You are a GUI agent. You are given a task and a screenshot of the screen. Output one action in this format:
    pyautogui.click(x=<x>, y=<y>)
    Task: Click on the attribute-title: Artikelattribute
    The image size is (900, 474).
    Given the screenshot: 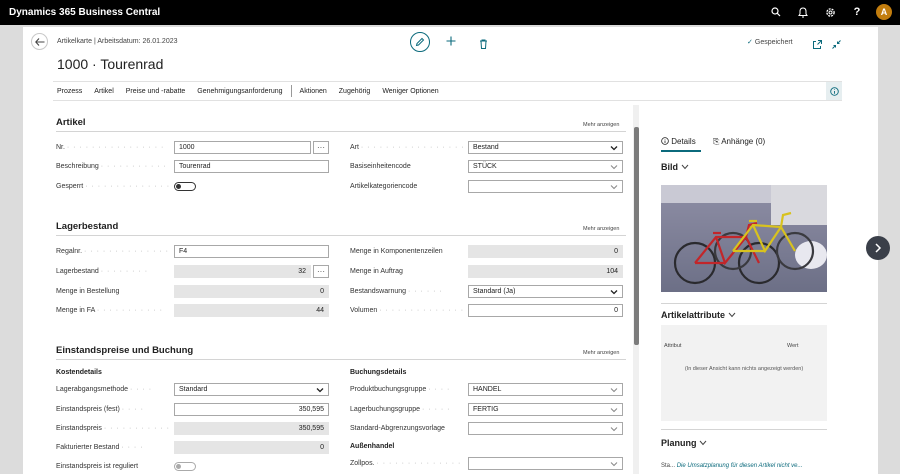 What is the action you would take?
    pyautogui.click(x=698, y=315)
    